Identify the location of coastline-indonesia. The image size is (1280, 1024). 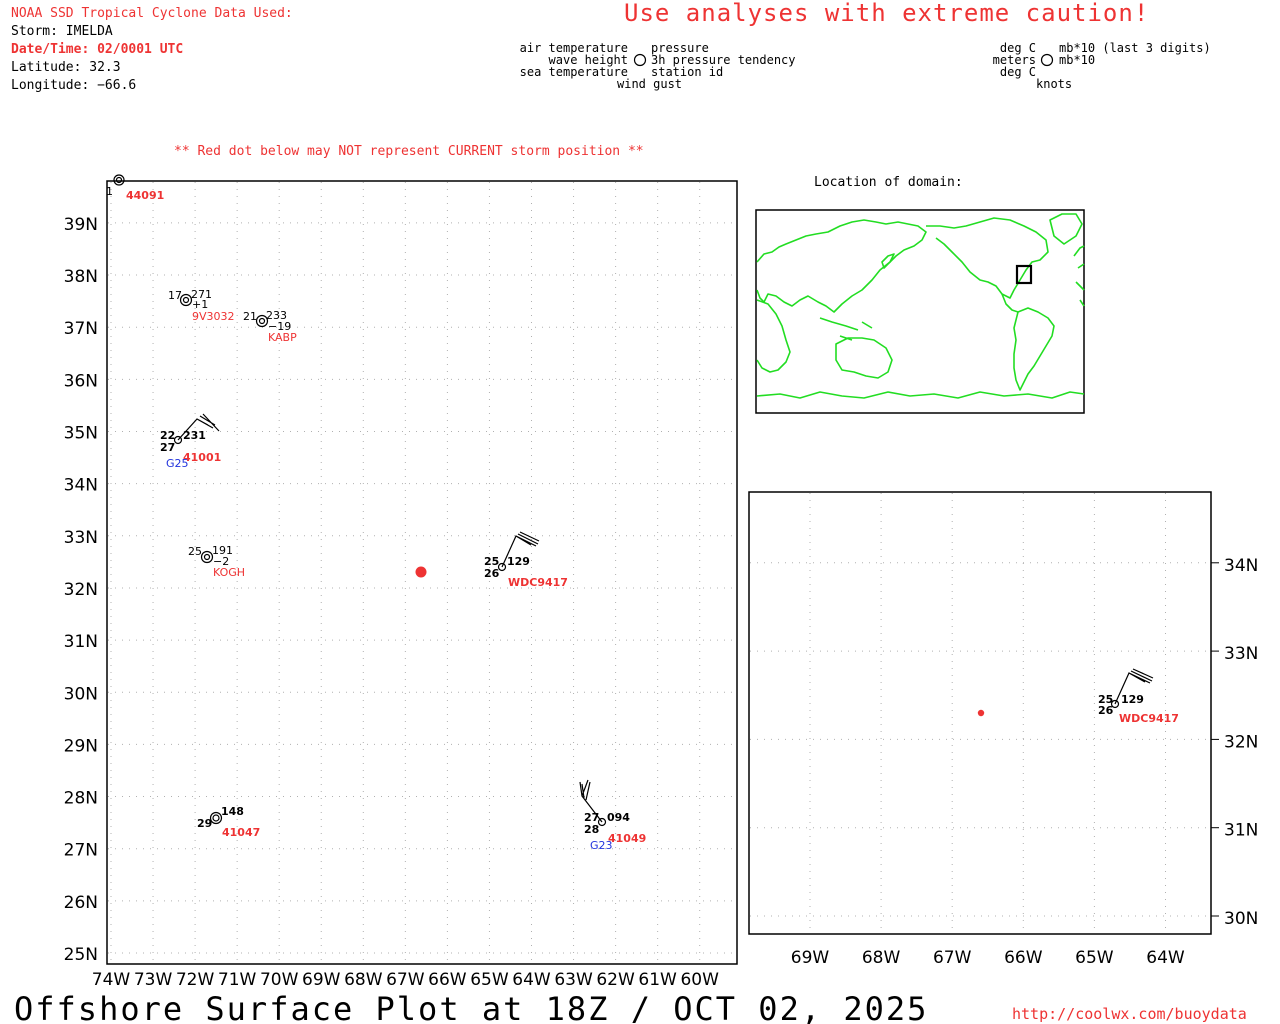
(846, 329).